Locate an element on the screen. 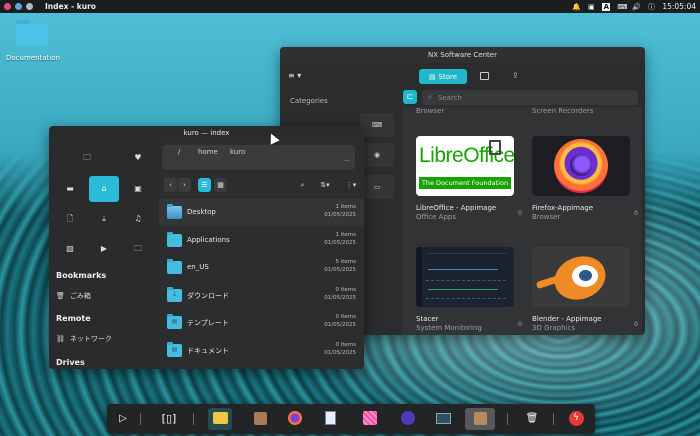 This screenshot has width=700, height=436. window-maximize-dot is located at coordinates (29, 6).